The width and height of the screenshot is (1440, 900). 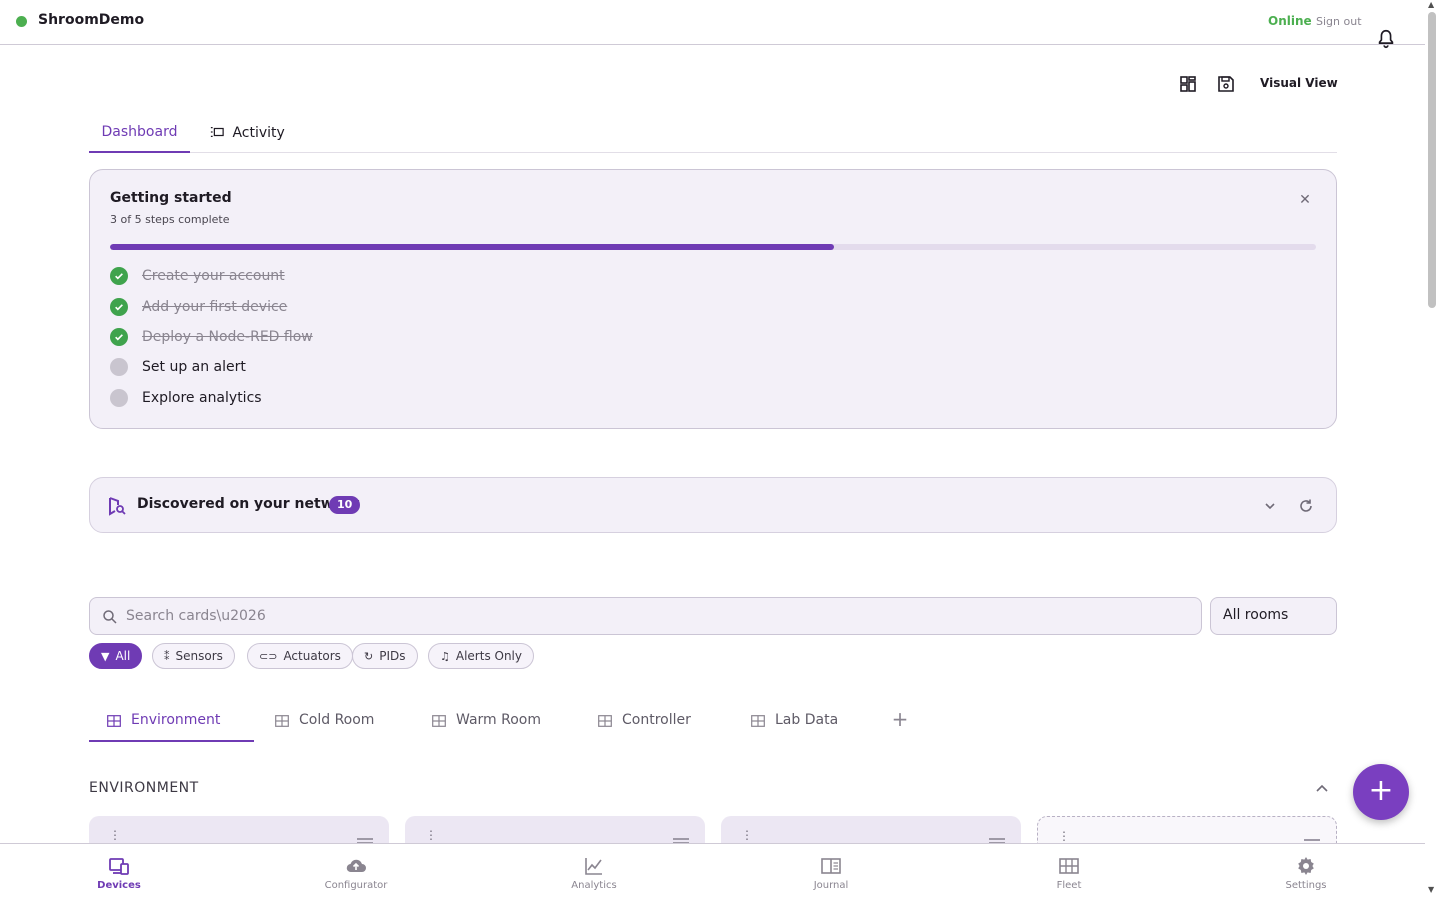 I want to click on chevron-up-icon, so click(x=1322, y=789).